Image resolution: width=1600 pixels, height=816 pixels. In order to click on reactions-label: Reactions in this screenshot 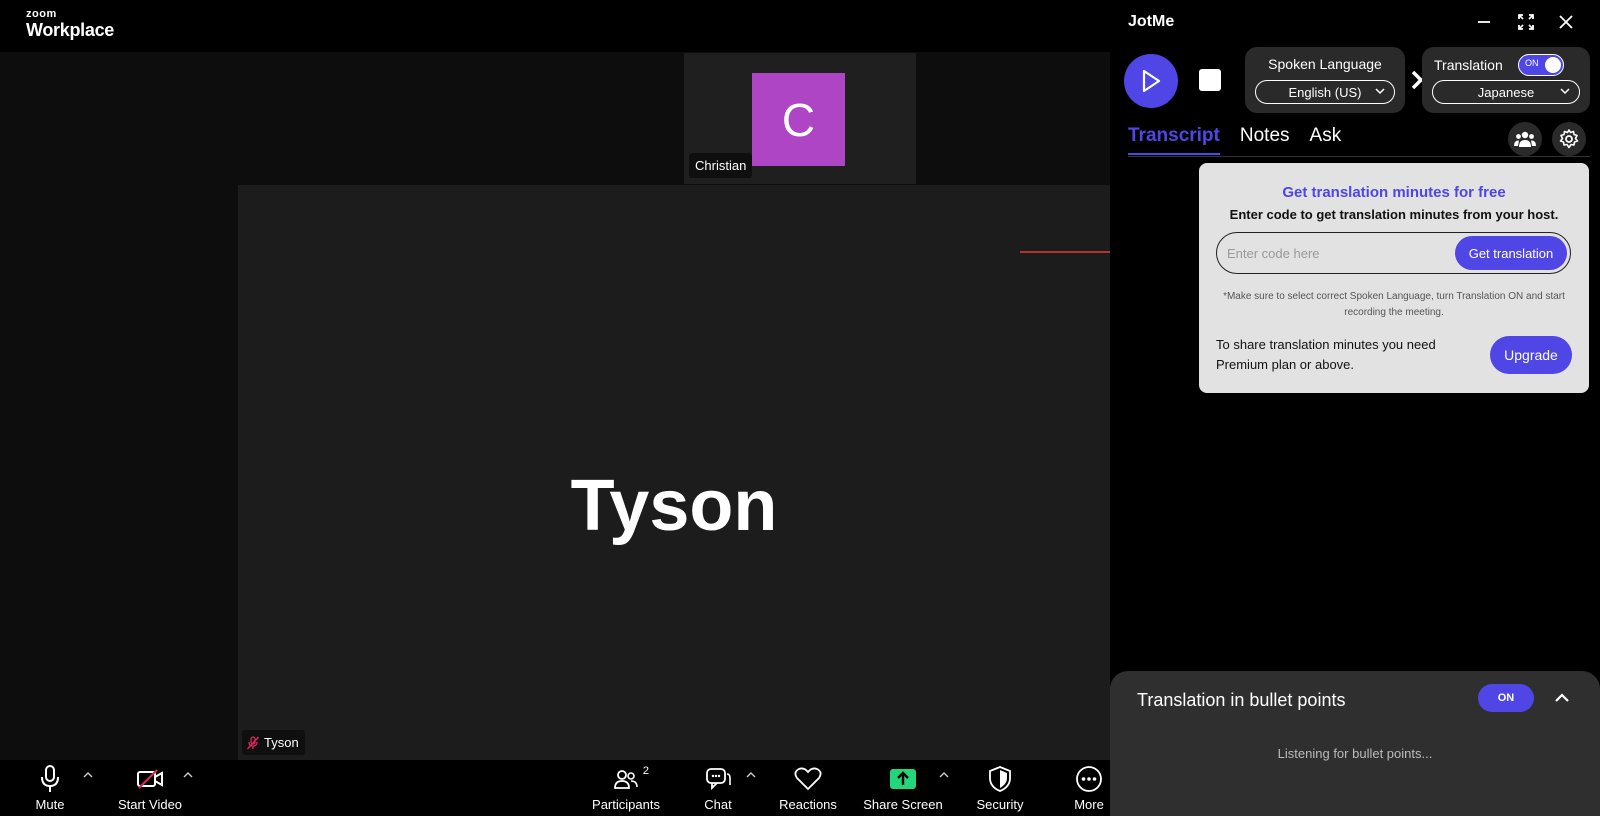, I will do `click(808, 804)`.